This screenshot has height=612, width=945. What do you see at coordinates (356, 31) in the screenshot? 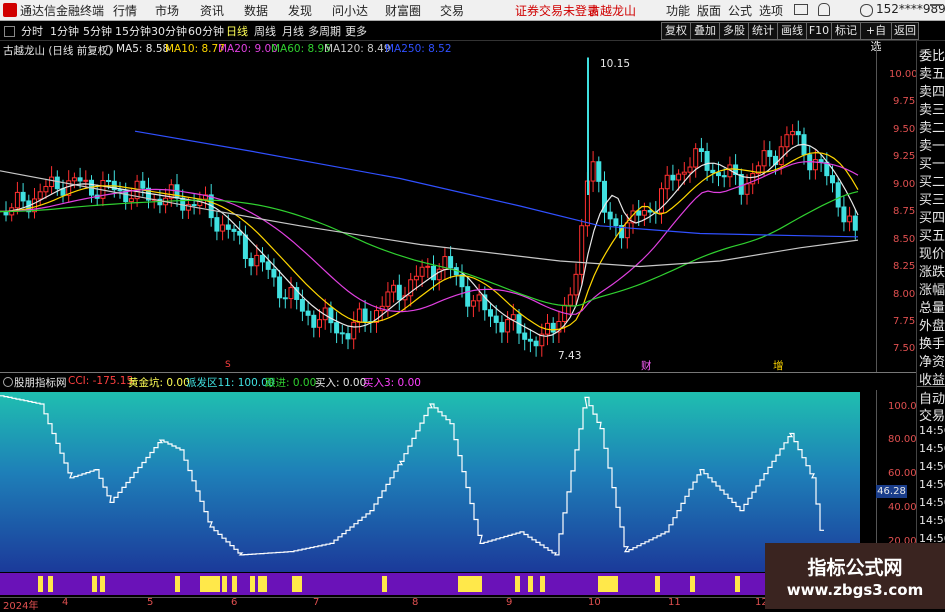
I see `period-more: 更多` at bounding box center [356, 31].